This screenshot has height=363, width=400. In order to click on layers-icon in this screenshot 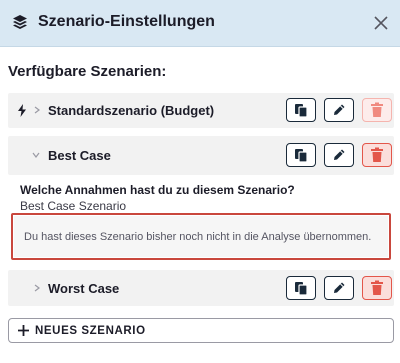, I will do `click(20, 22)`.